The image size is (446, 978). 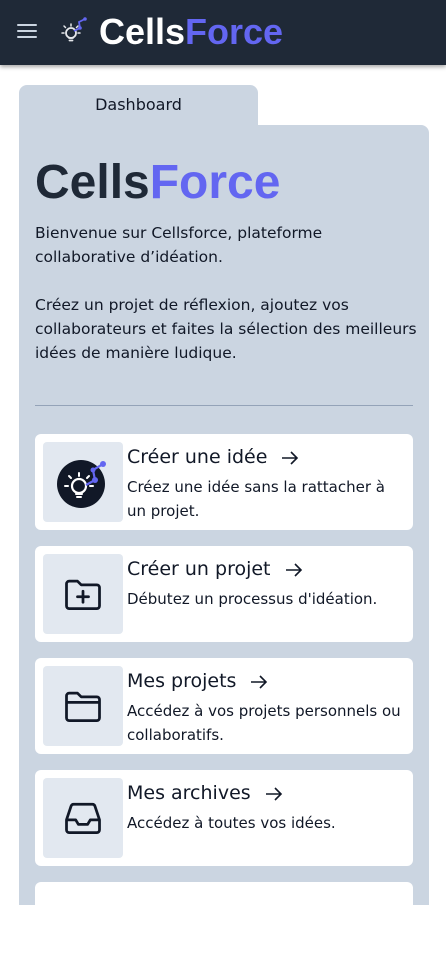 I want to click on card-title: Mes archives, so click(x=205, y=793).